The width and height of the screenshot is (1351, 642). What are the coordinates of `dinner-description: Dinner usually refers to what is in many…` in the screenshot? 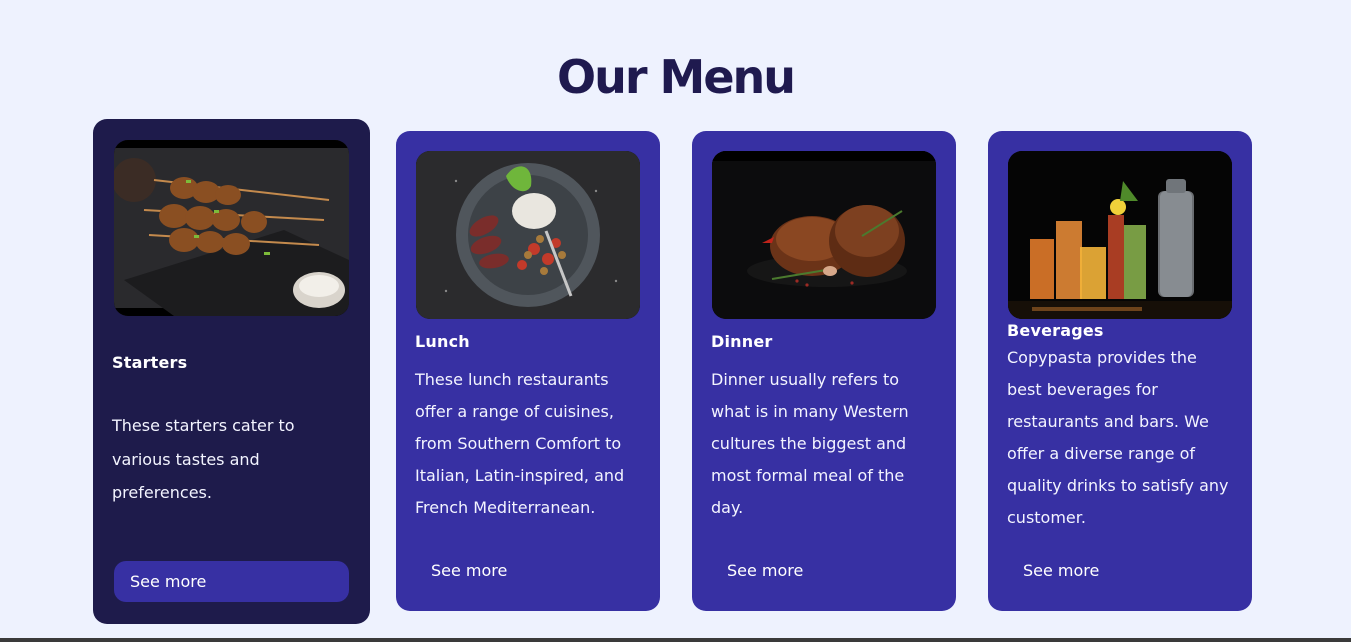 It's located at (810, 443).